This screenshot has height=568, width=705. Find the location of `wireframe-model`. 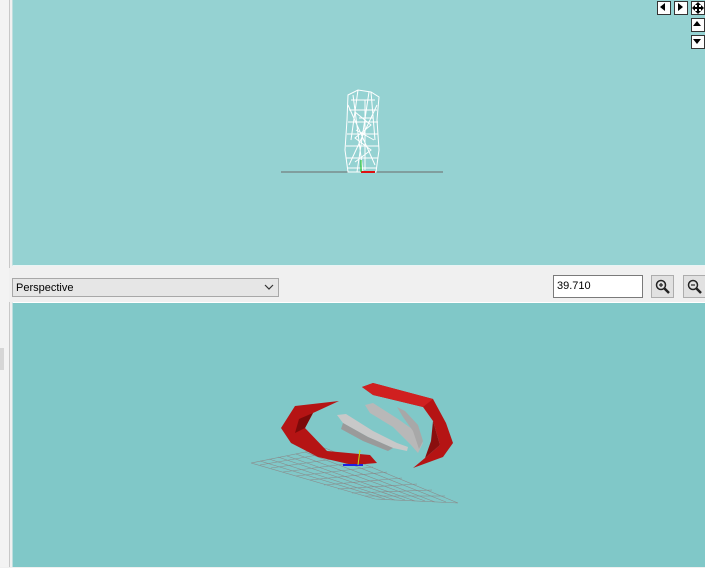

wireframe-model is located at coordinates (362, 131).